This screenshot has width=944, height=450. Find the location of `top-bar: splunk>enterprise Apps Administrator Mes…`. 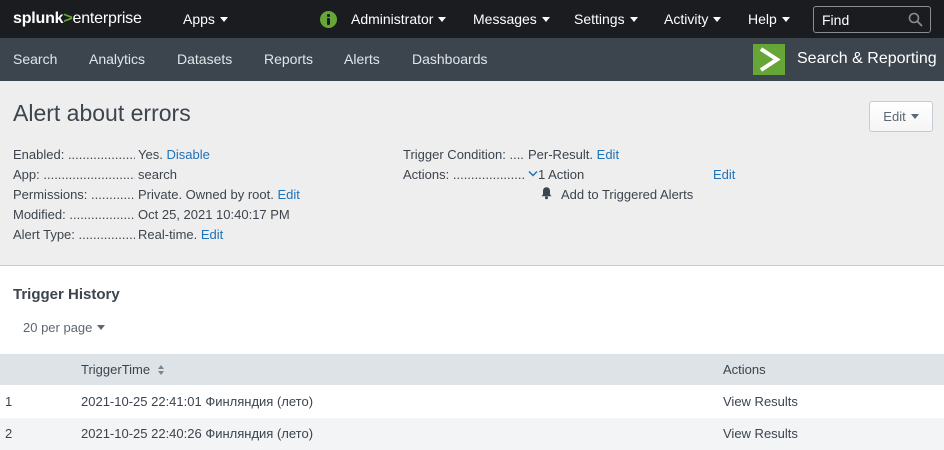

top-bar: splunk>enterprise Apps Administrator Mes… is located at coordinates (472, 19).